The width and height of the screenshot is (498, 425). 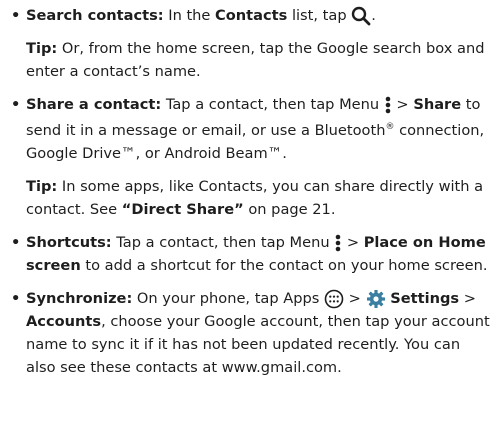 What do you see at coordinates (334, 299) in the screenshot?
I see `apps-icon` at bounding box center [334, 299].